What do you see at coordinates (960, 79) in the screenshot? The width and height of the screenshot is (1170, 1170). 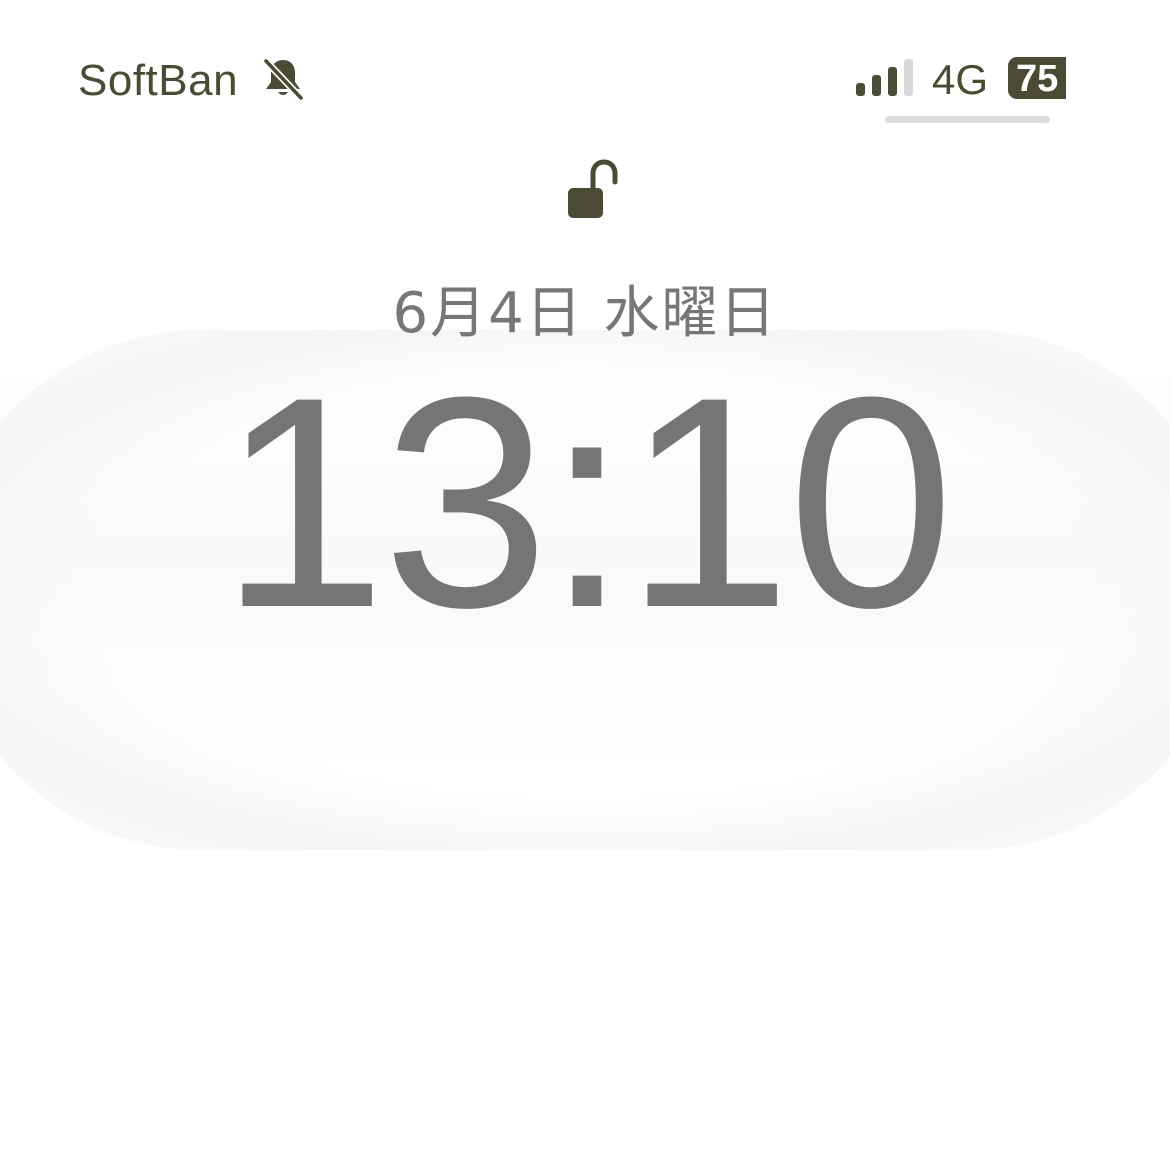 I see `network-type-label: 4G` at bounding box center [960, 79].